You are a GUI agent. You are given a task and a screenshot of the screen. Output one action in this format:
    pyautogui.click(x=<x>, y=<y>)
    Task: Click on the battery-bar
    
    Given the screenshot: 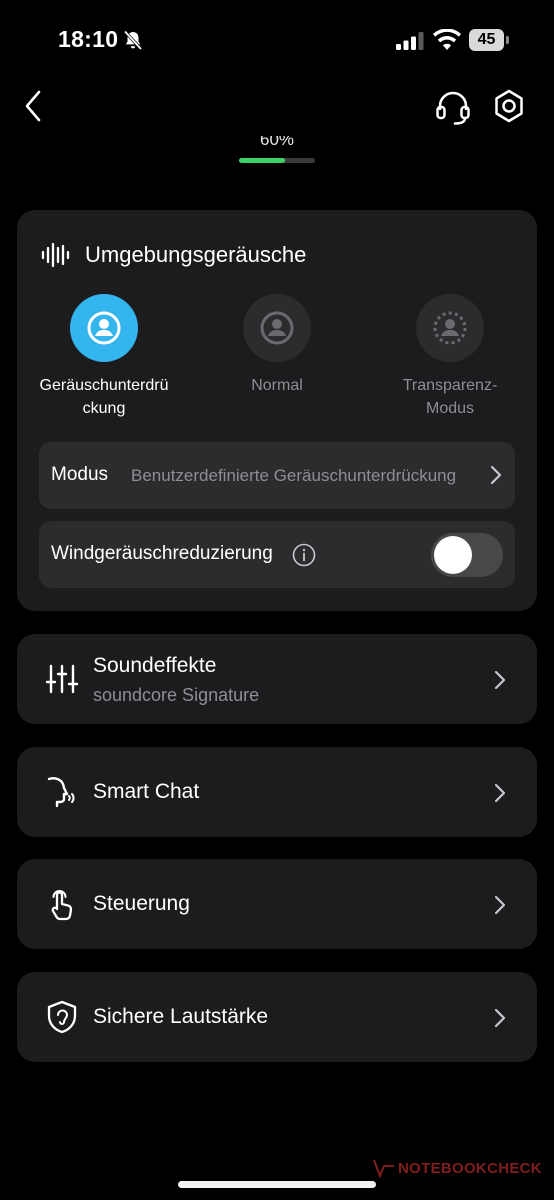 What is the action you would take?
    pyautogui.click(x=277, y=160)
    